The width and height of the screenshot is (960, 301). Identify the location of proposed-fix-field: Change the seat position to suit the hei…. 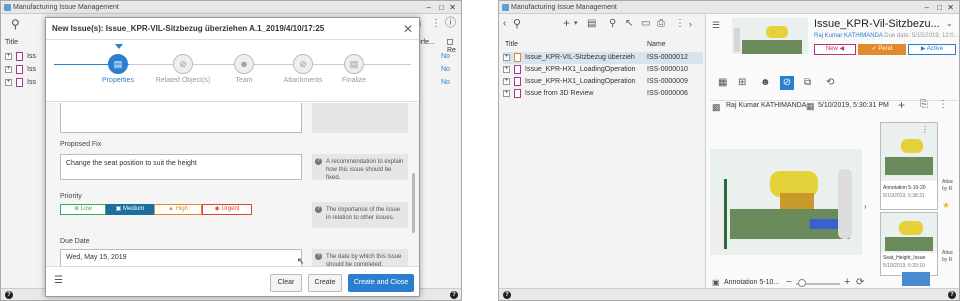
(181, 167).